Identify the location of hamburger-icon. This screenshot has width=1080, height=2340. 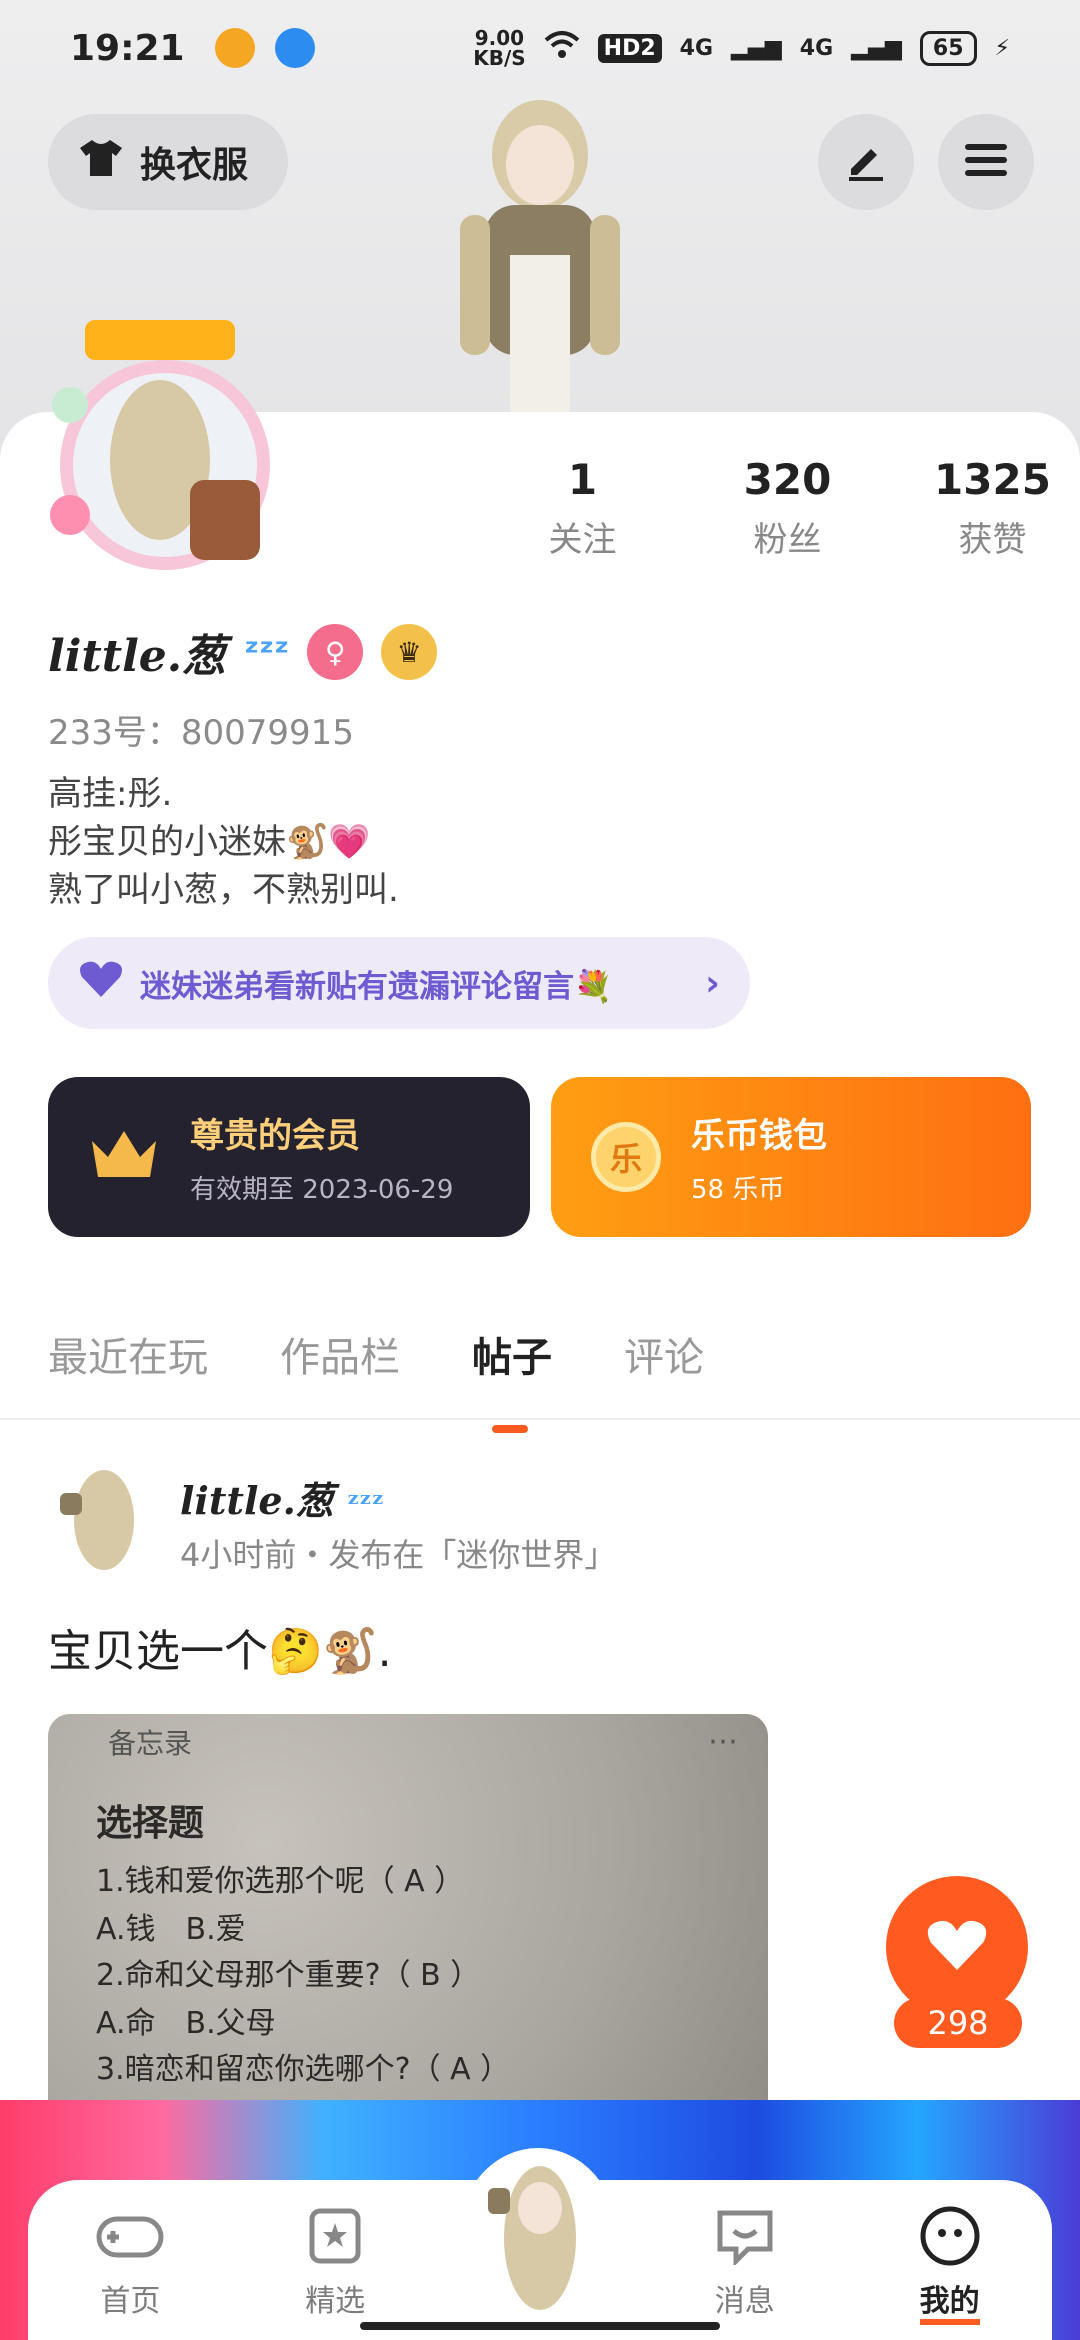
(986, 162).